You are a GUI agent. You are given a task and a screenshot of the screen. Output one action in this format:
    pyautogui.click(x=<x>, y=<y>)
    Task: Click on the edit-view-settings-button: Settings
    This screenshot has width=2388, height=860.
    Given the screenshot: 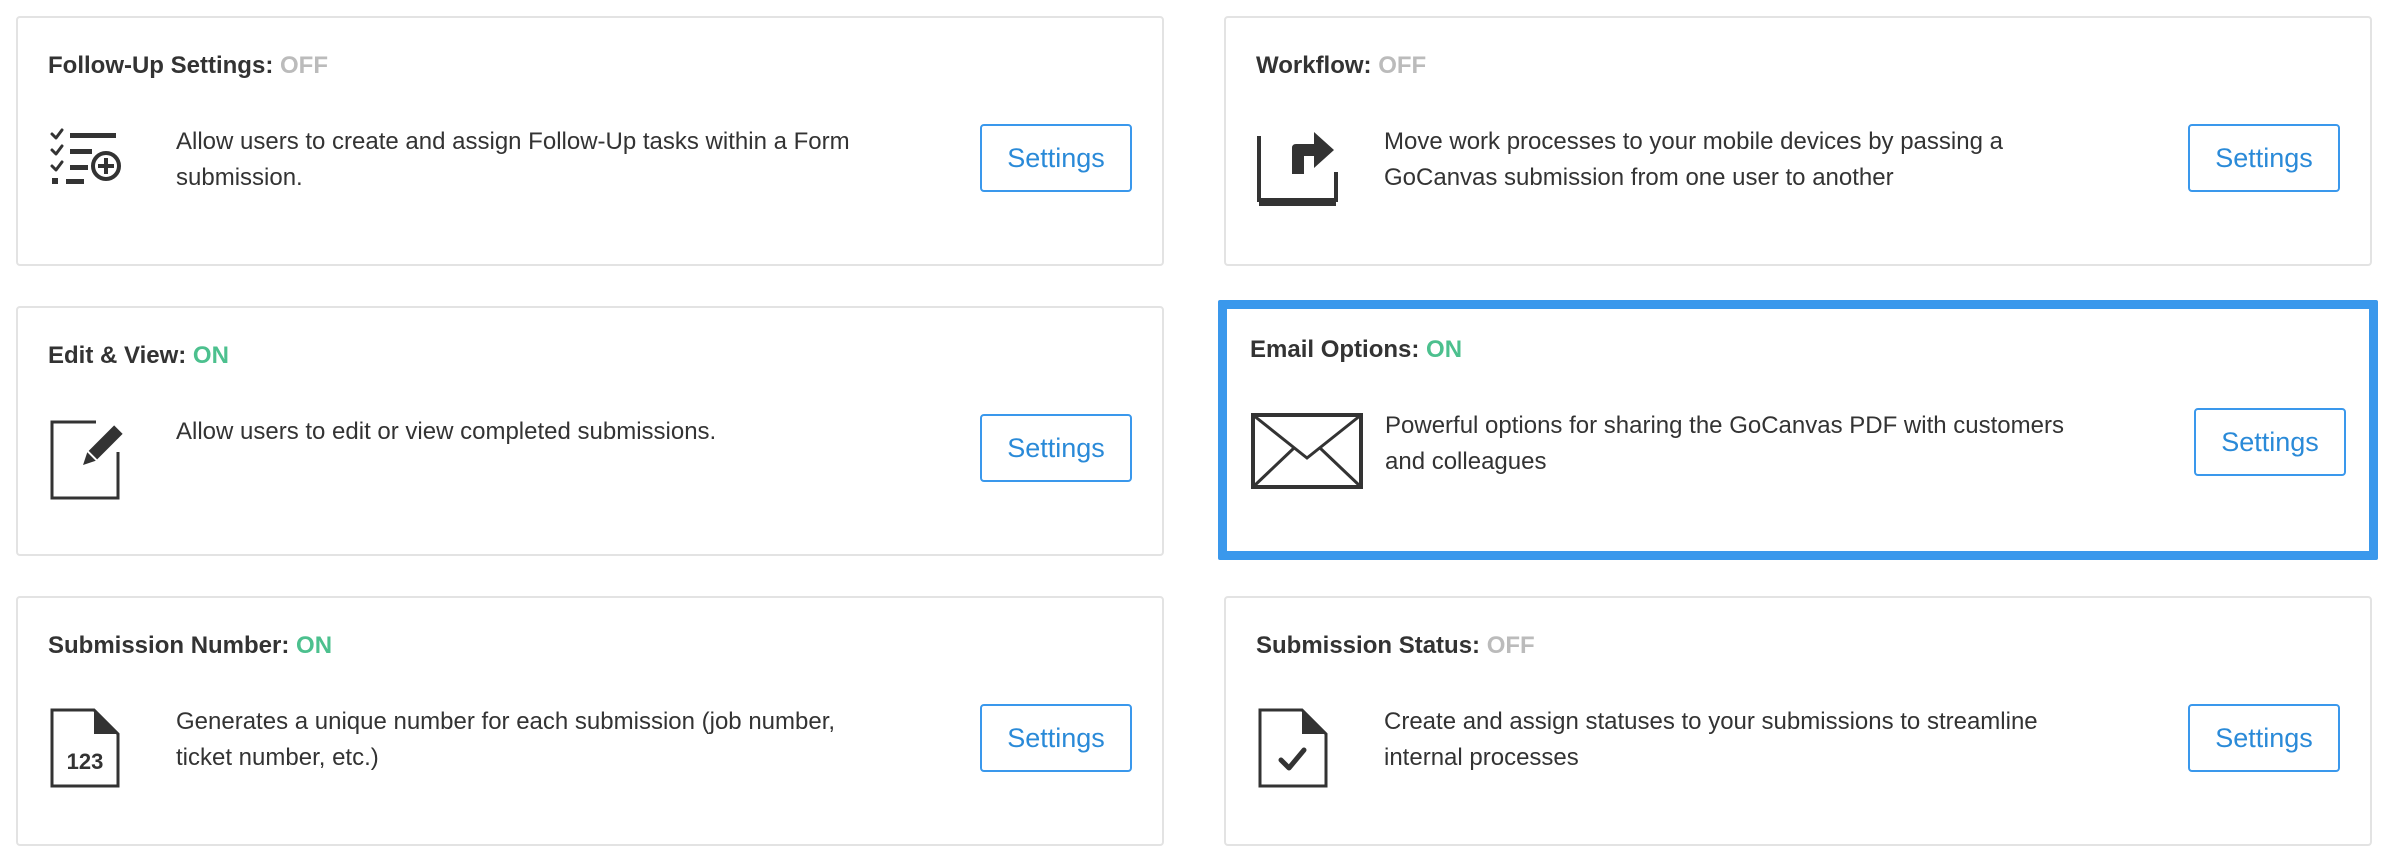 What is the action you would take?
    pyautogui.click(x=1056, y=448)
    